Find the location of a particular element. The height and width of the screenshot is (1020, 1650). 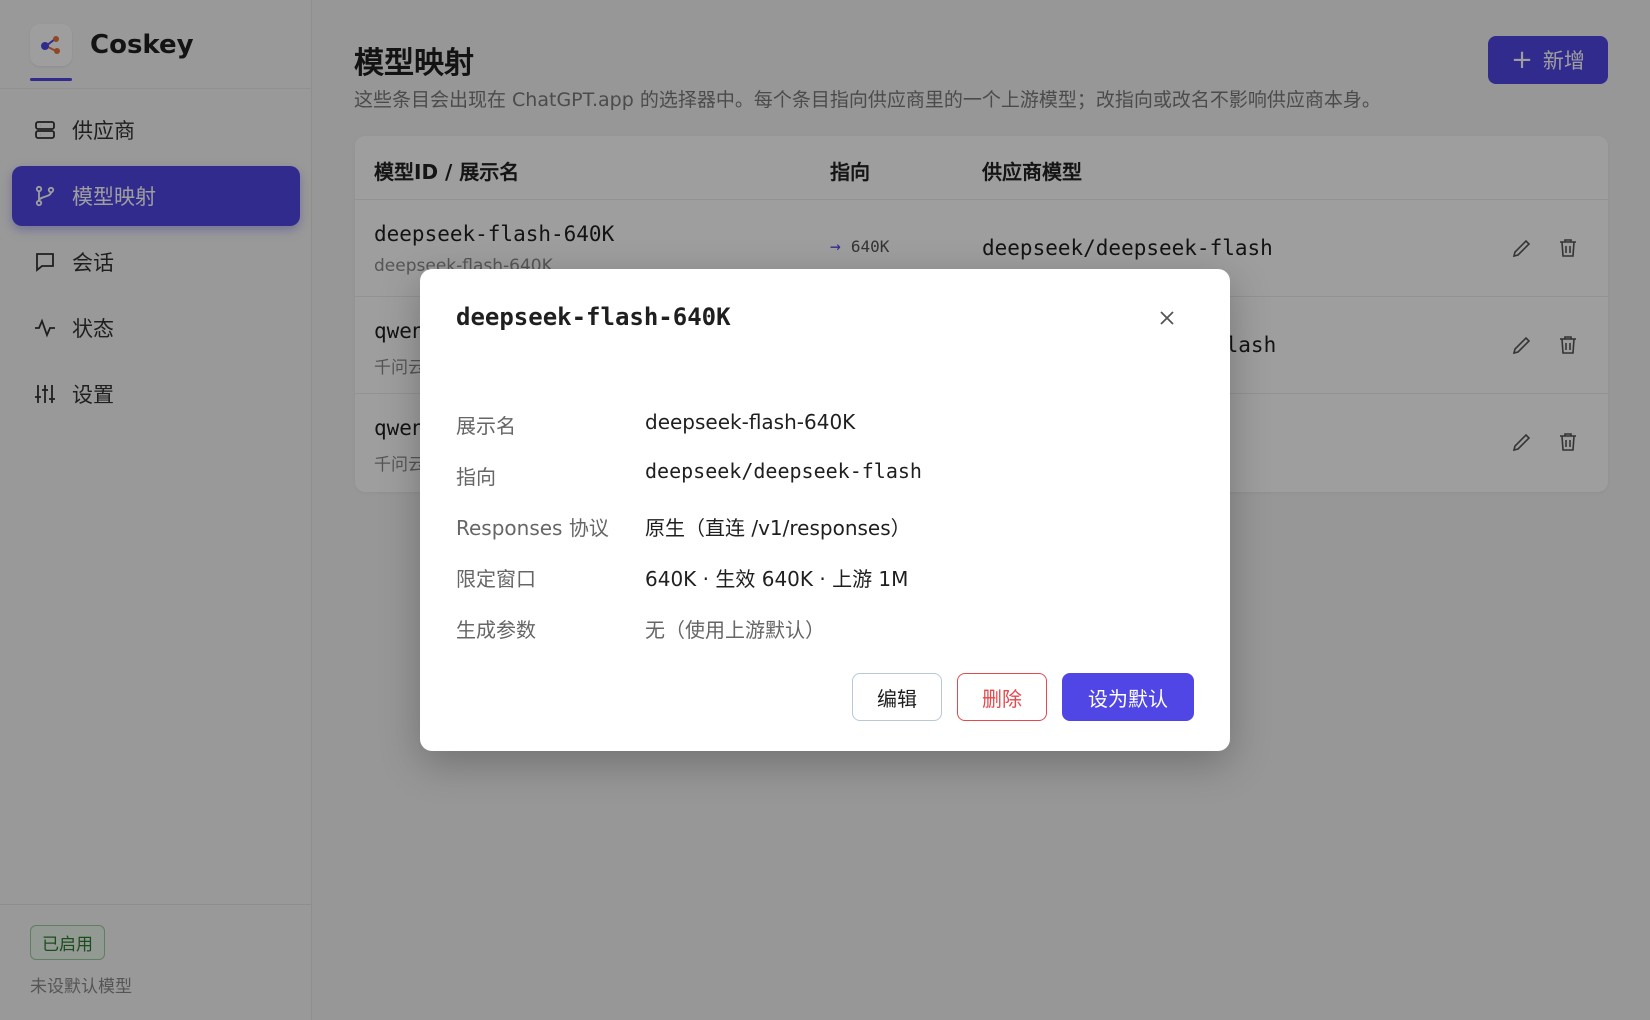

detail-label: 限定窗口 is located at coordinates (496, 579).